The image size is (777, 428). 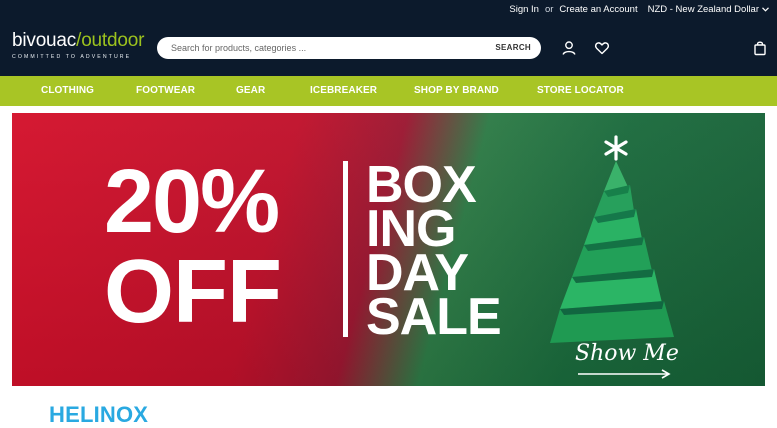 What do you see at coordinates (580, 90) in the screenshot?
I see `nav-item-store-locator: STORE LOCATOR` at bounding box center [580, 90].